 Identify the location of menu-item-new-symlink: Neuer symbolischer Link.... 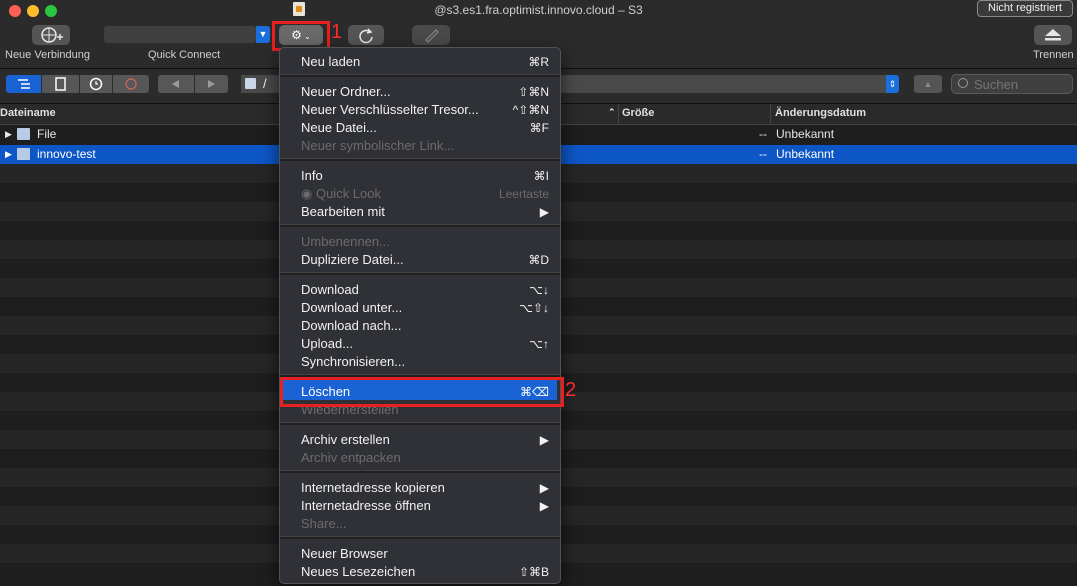
(378, 145).